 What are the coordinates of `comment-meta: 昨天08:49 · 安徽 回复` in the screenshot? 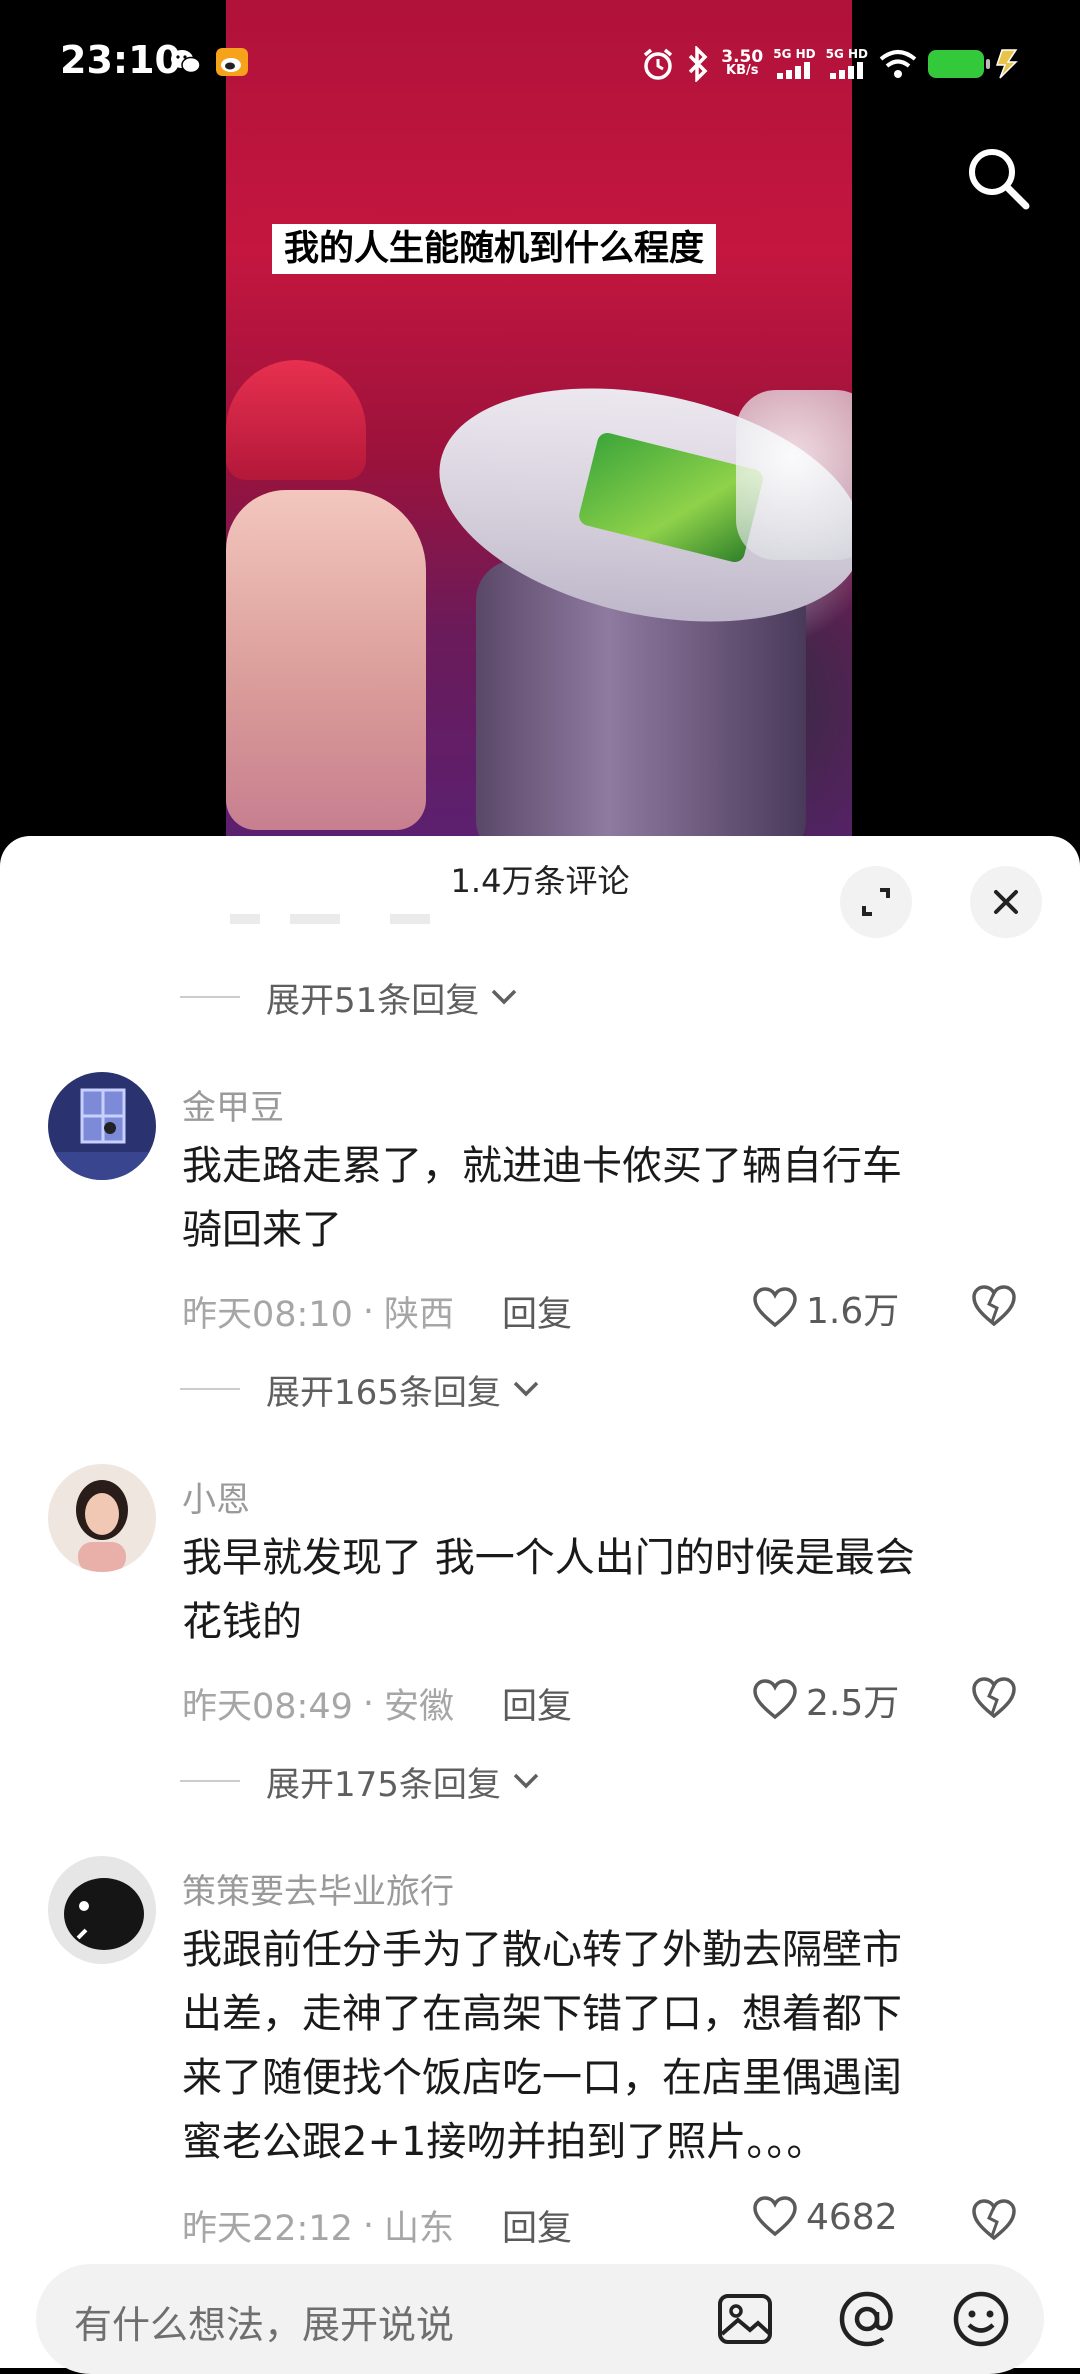 It's located at (377, 1703).